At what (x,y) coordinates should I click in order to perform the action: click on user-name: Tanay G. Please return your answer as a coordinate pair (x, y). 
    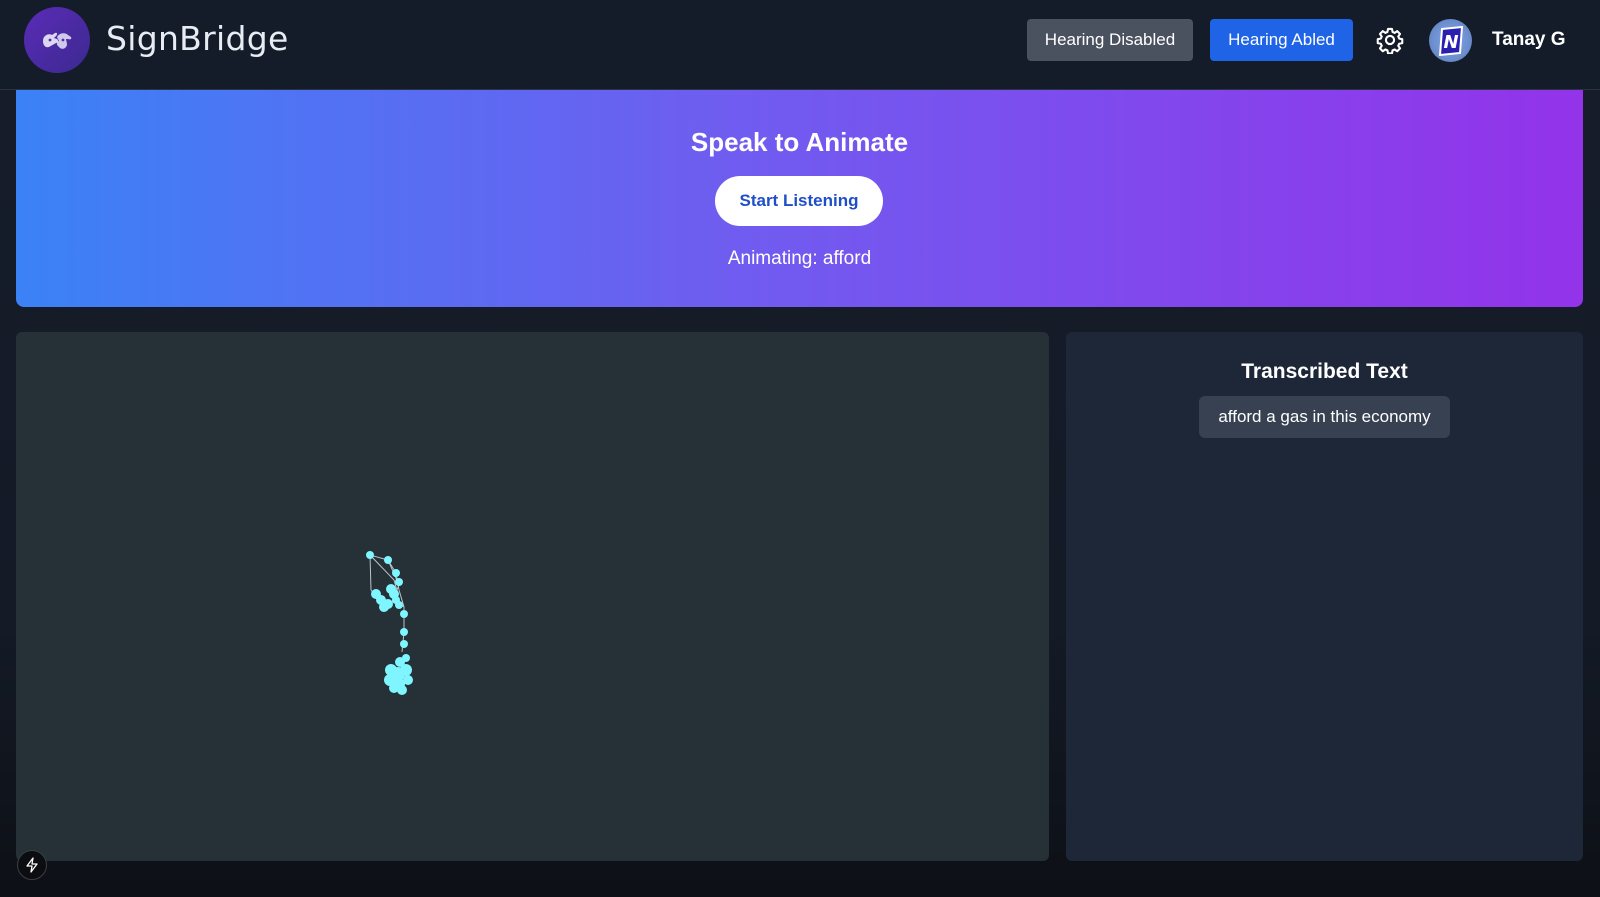
    Looking at the image, I should click on (1529, 40).